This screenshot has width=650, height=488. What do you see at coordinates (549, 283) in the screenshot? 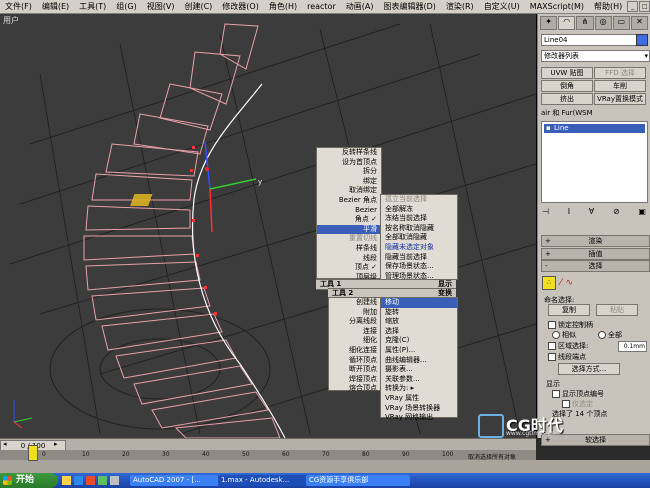
I see `vertex-level-icon: ∴` at bounding box center [549, 283].